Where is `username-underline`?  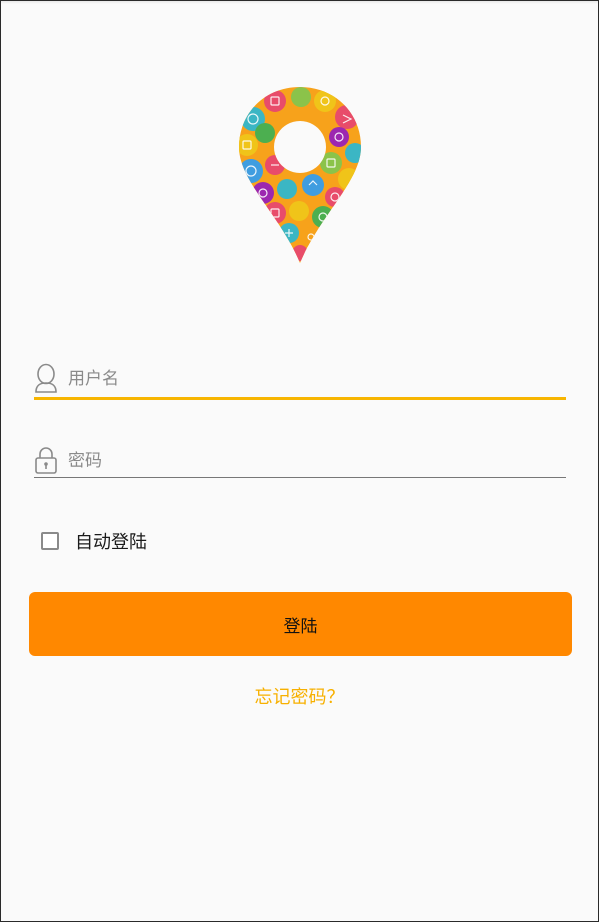
username-underline is located at coordinates (300, 398).